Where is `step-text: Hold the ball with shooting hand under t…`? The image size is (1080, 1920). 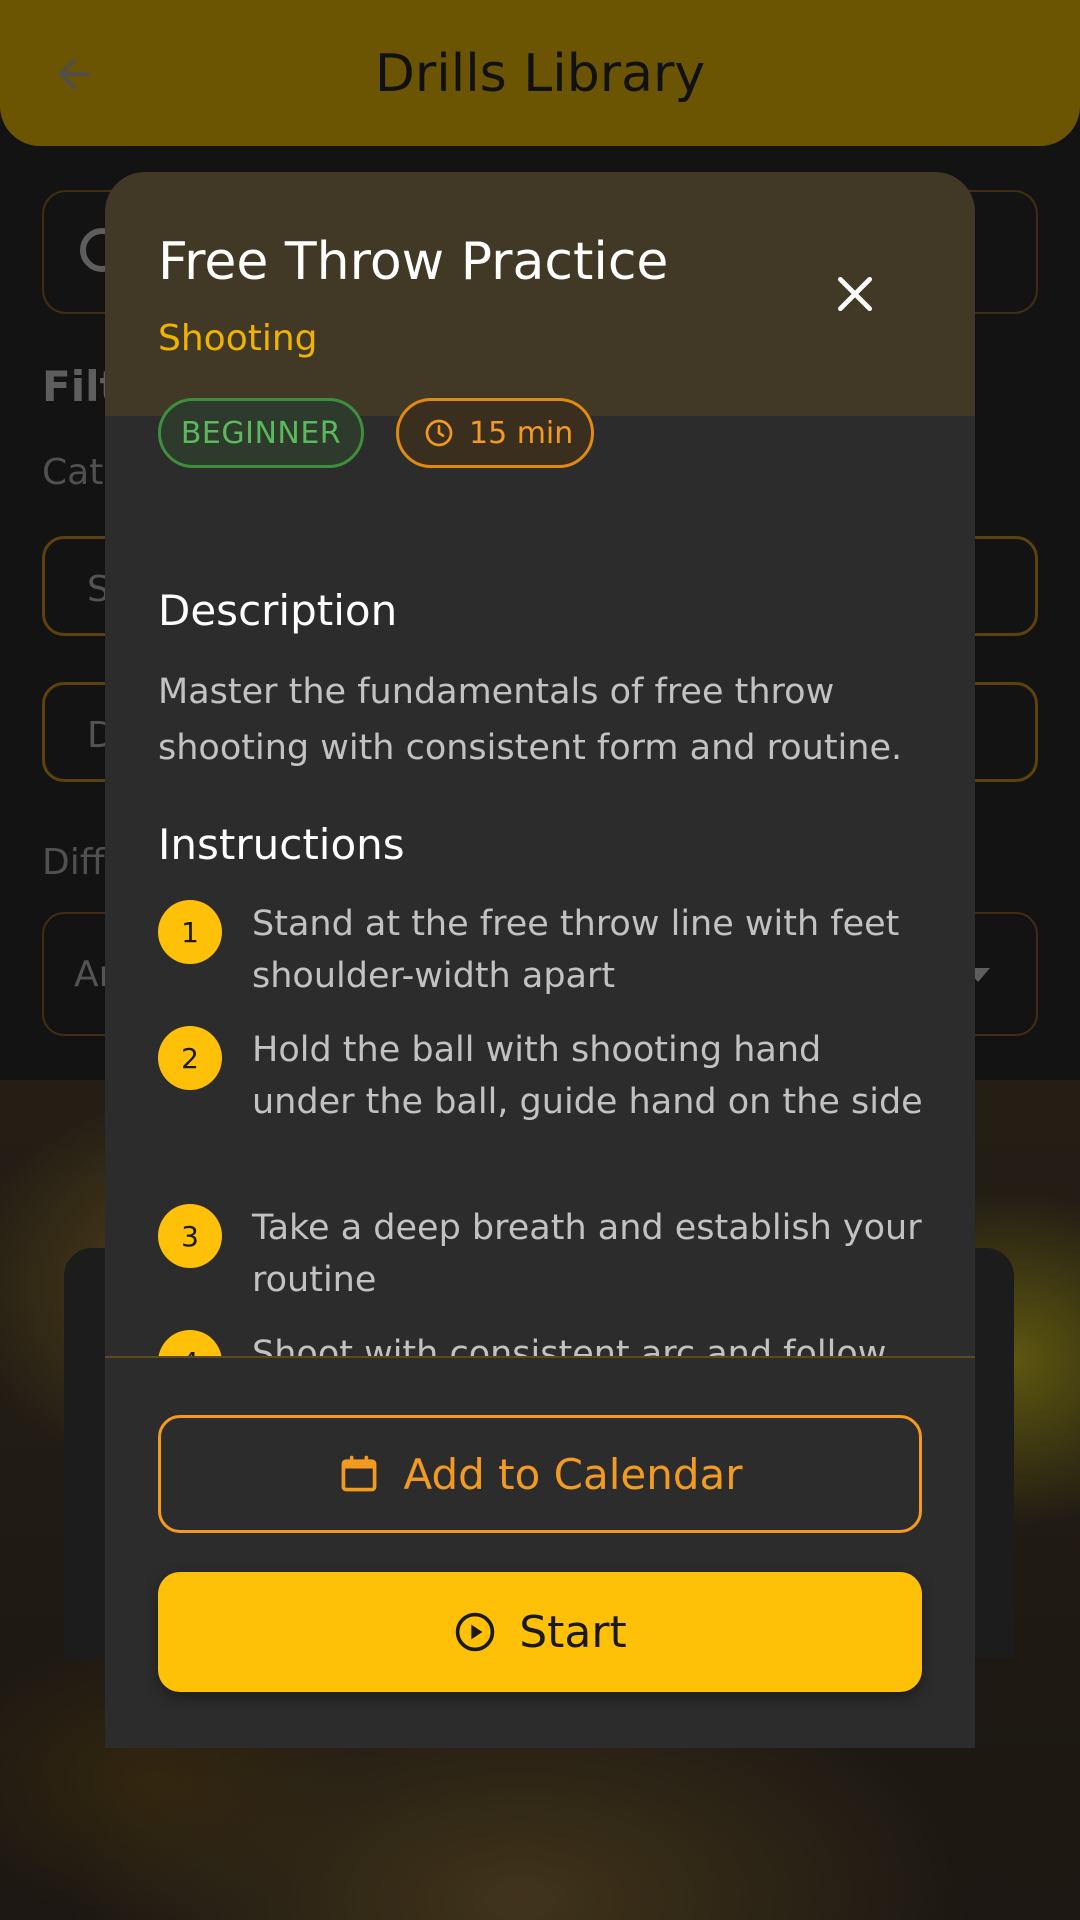
step-text: Hold the ball with shooting hand under t… is located at coordinates (587, 1076).